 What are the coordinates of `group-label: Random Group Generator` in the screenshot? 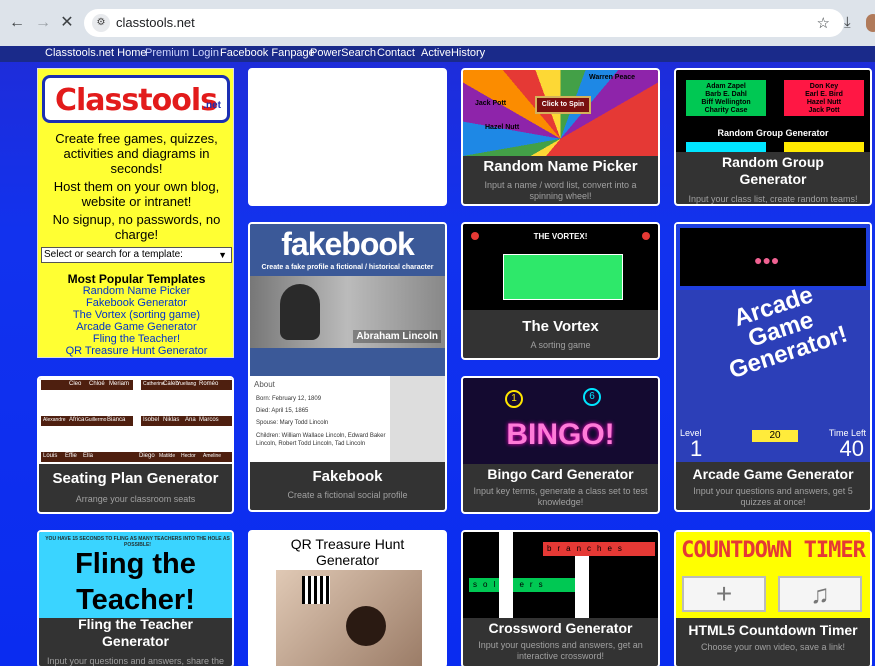 It's located at (773, 133).